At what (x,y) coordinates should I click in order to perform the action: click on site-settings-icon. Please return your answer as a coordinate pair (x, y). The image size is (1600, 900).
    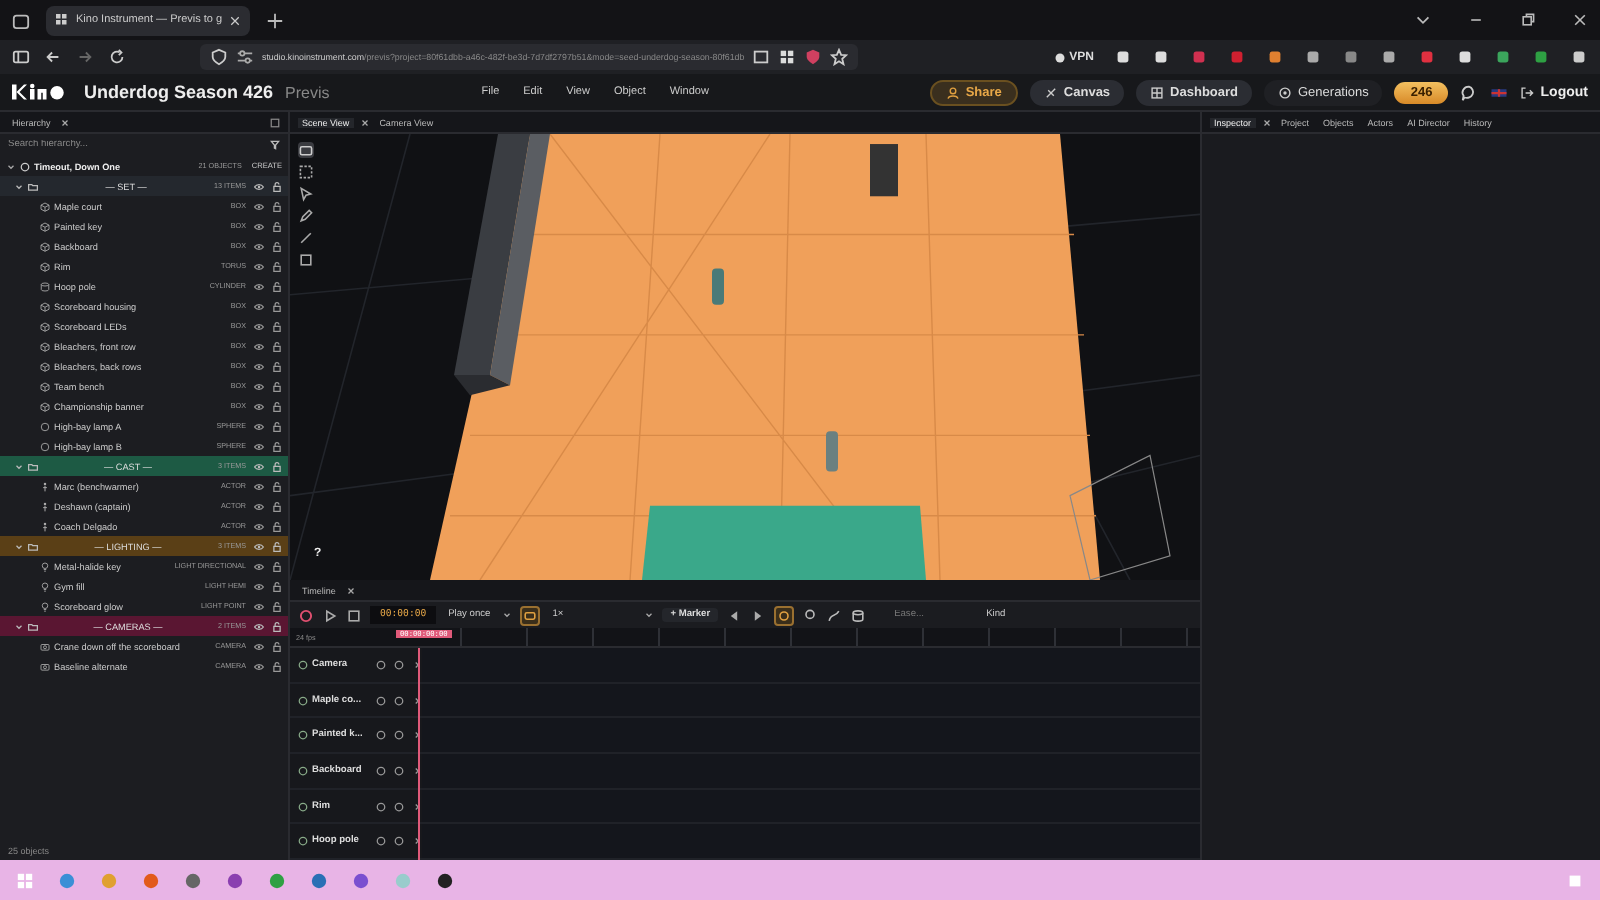
    Looking at the image, I should click on (245, 57).